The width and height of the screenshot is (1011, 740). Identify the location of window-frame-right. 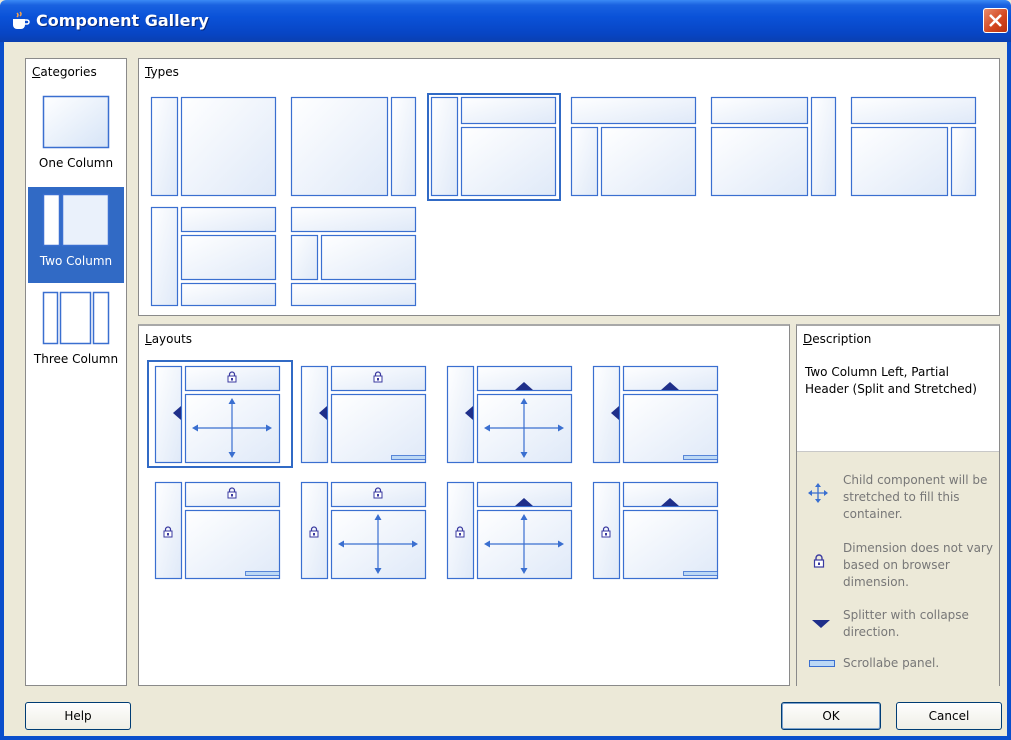
(1009, 391).